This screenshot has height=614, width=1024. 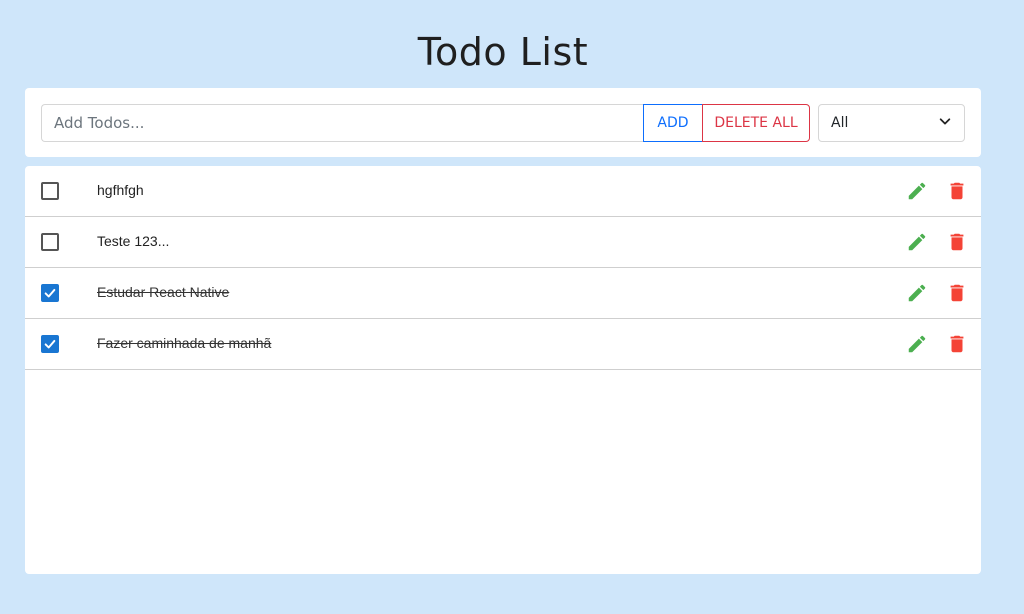 What do you see at coordinates (503, 52) in the screenshot?
I see `page-title: Todo List` at bounding box center [503, 52].